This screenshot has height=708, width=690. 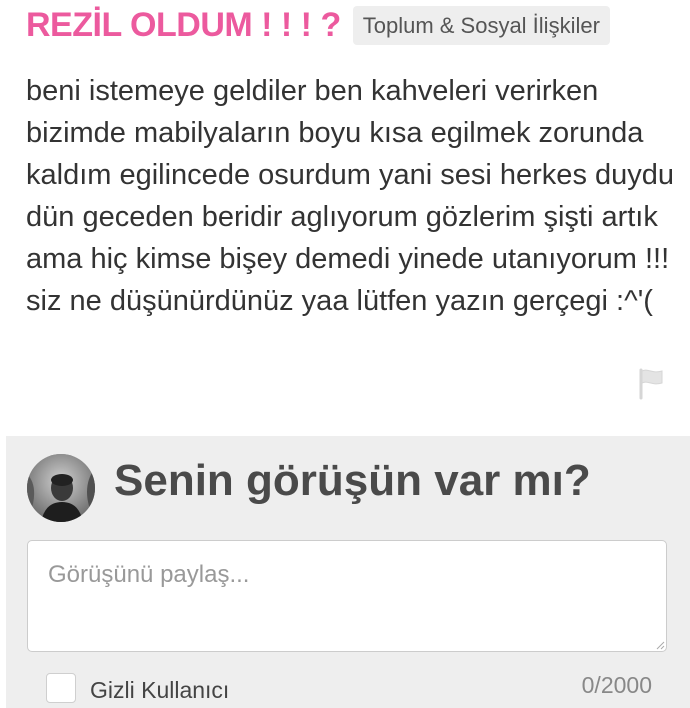 I want to click on avatar, so click(x=61, y=488).